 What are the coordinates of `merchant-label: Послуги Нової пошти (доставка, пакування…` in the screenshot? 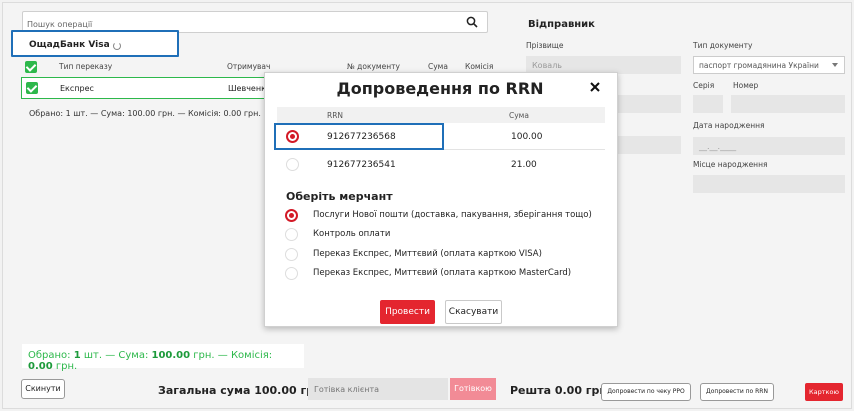 It's located at (452, 215).